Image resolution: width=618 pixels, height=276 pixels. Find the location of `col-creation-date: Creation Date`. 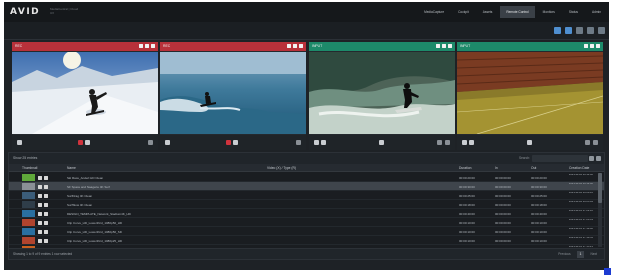

col-creation-date: Creation Date is located at coordinates (579, 168).